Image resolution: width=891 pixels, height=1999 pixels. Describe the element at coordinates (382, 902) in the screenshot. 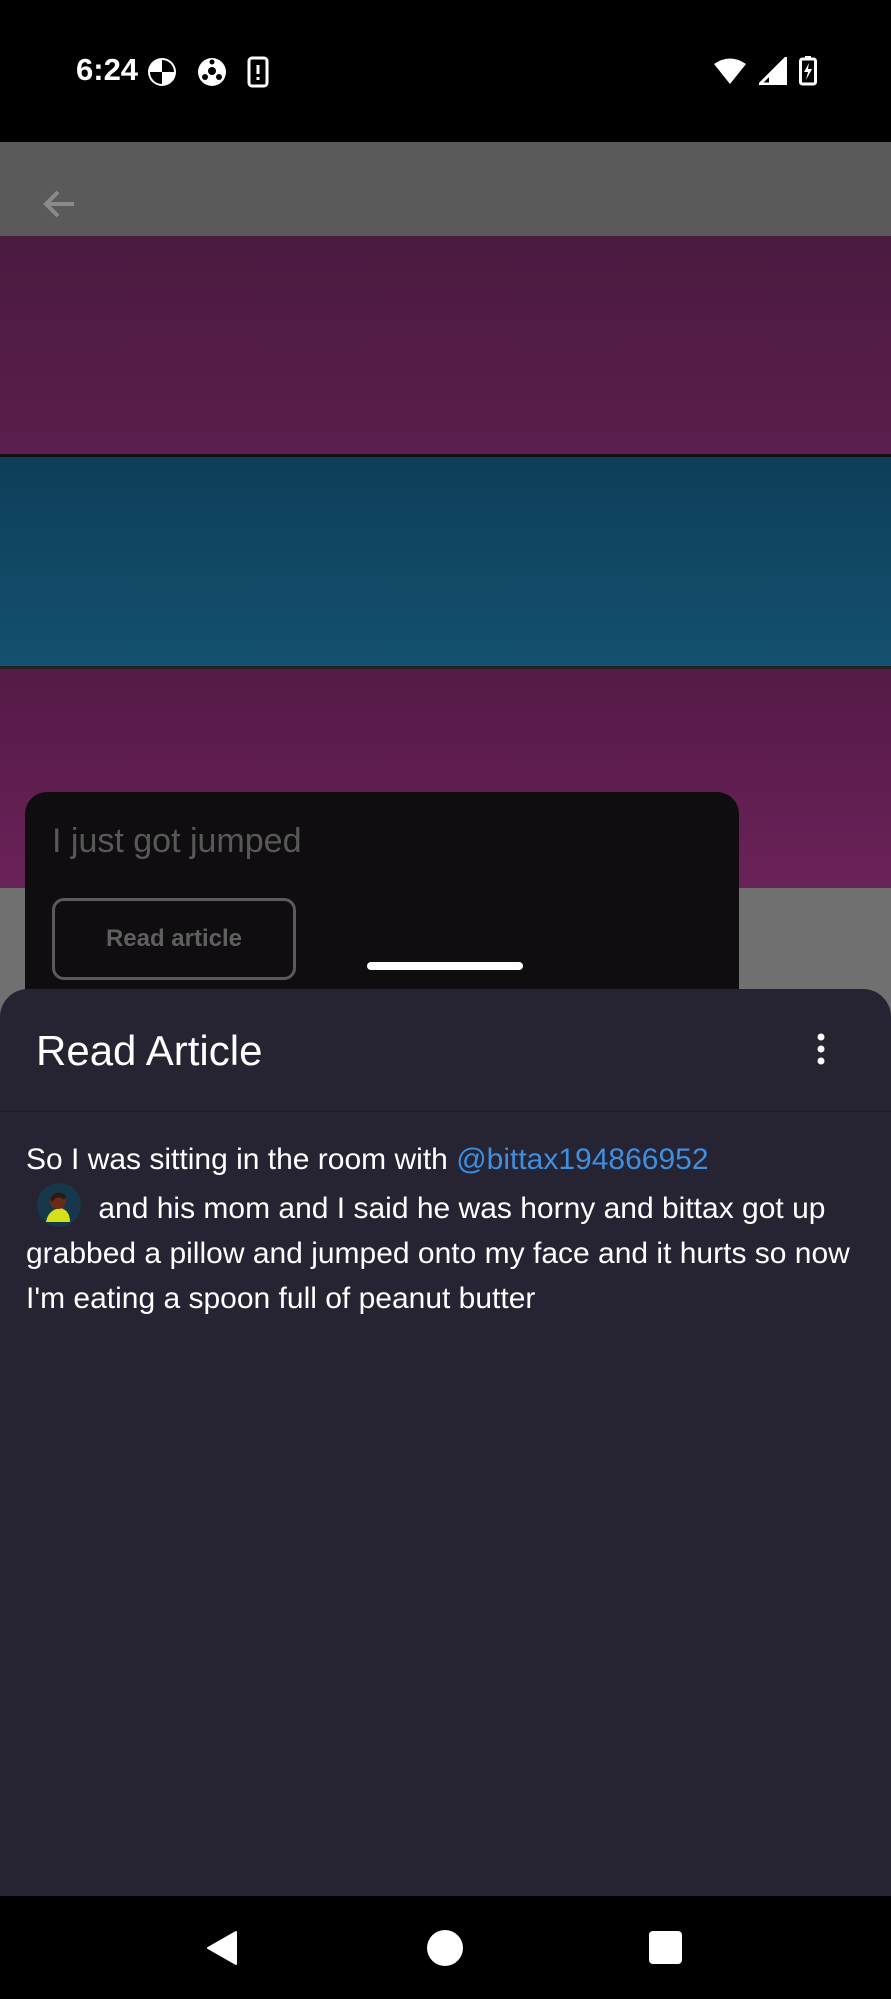

I see `article-card: I just got jumped Read article` at that location.